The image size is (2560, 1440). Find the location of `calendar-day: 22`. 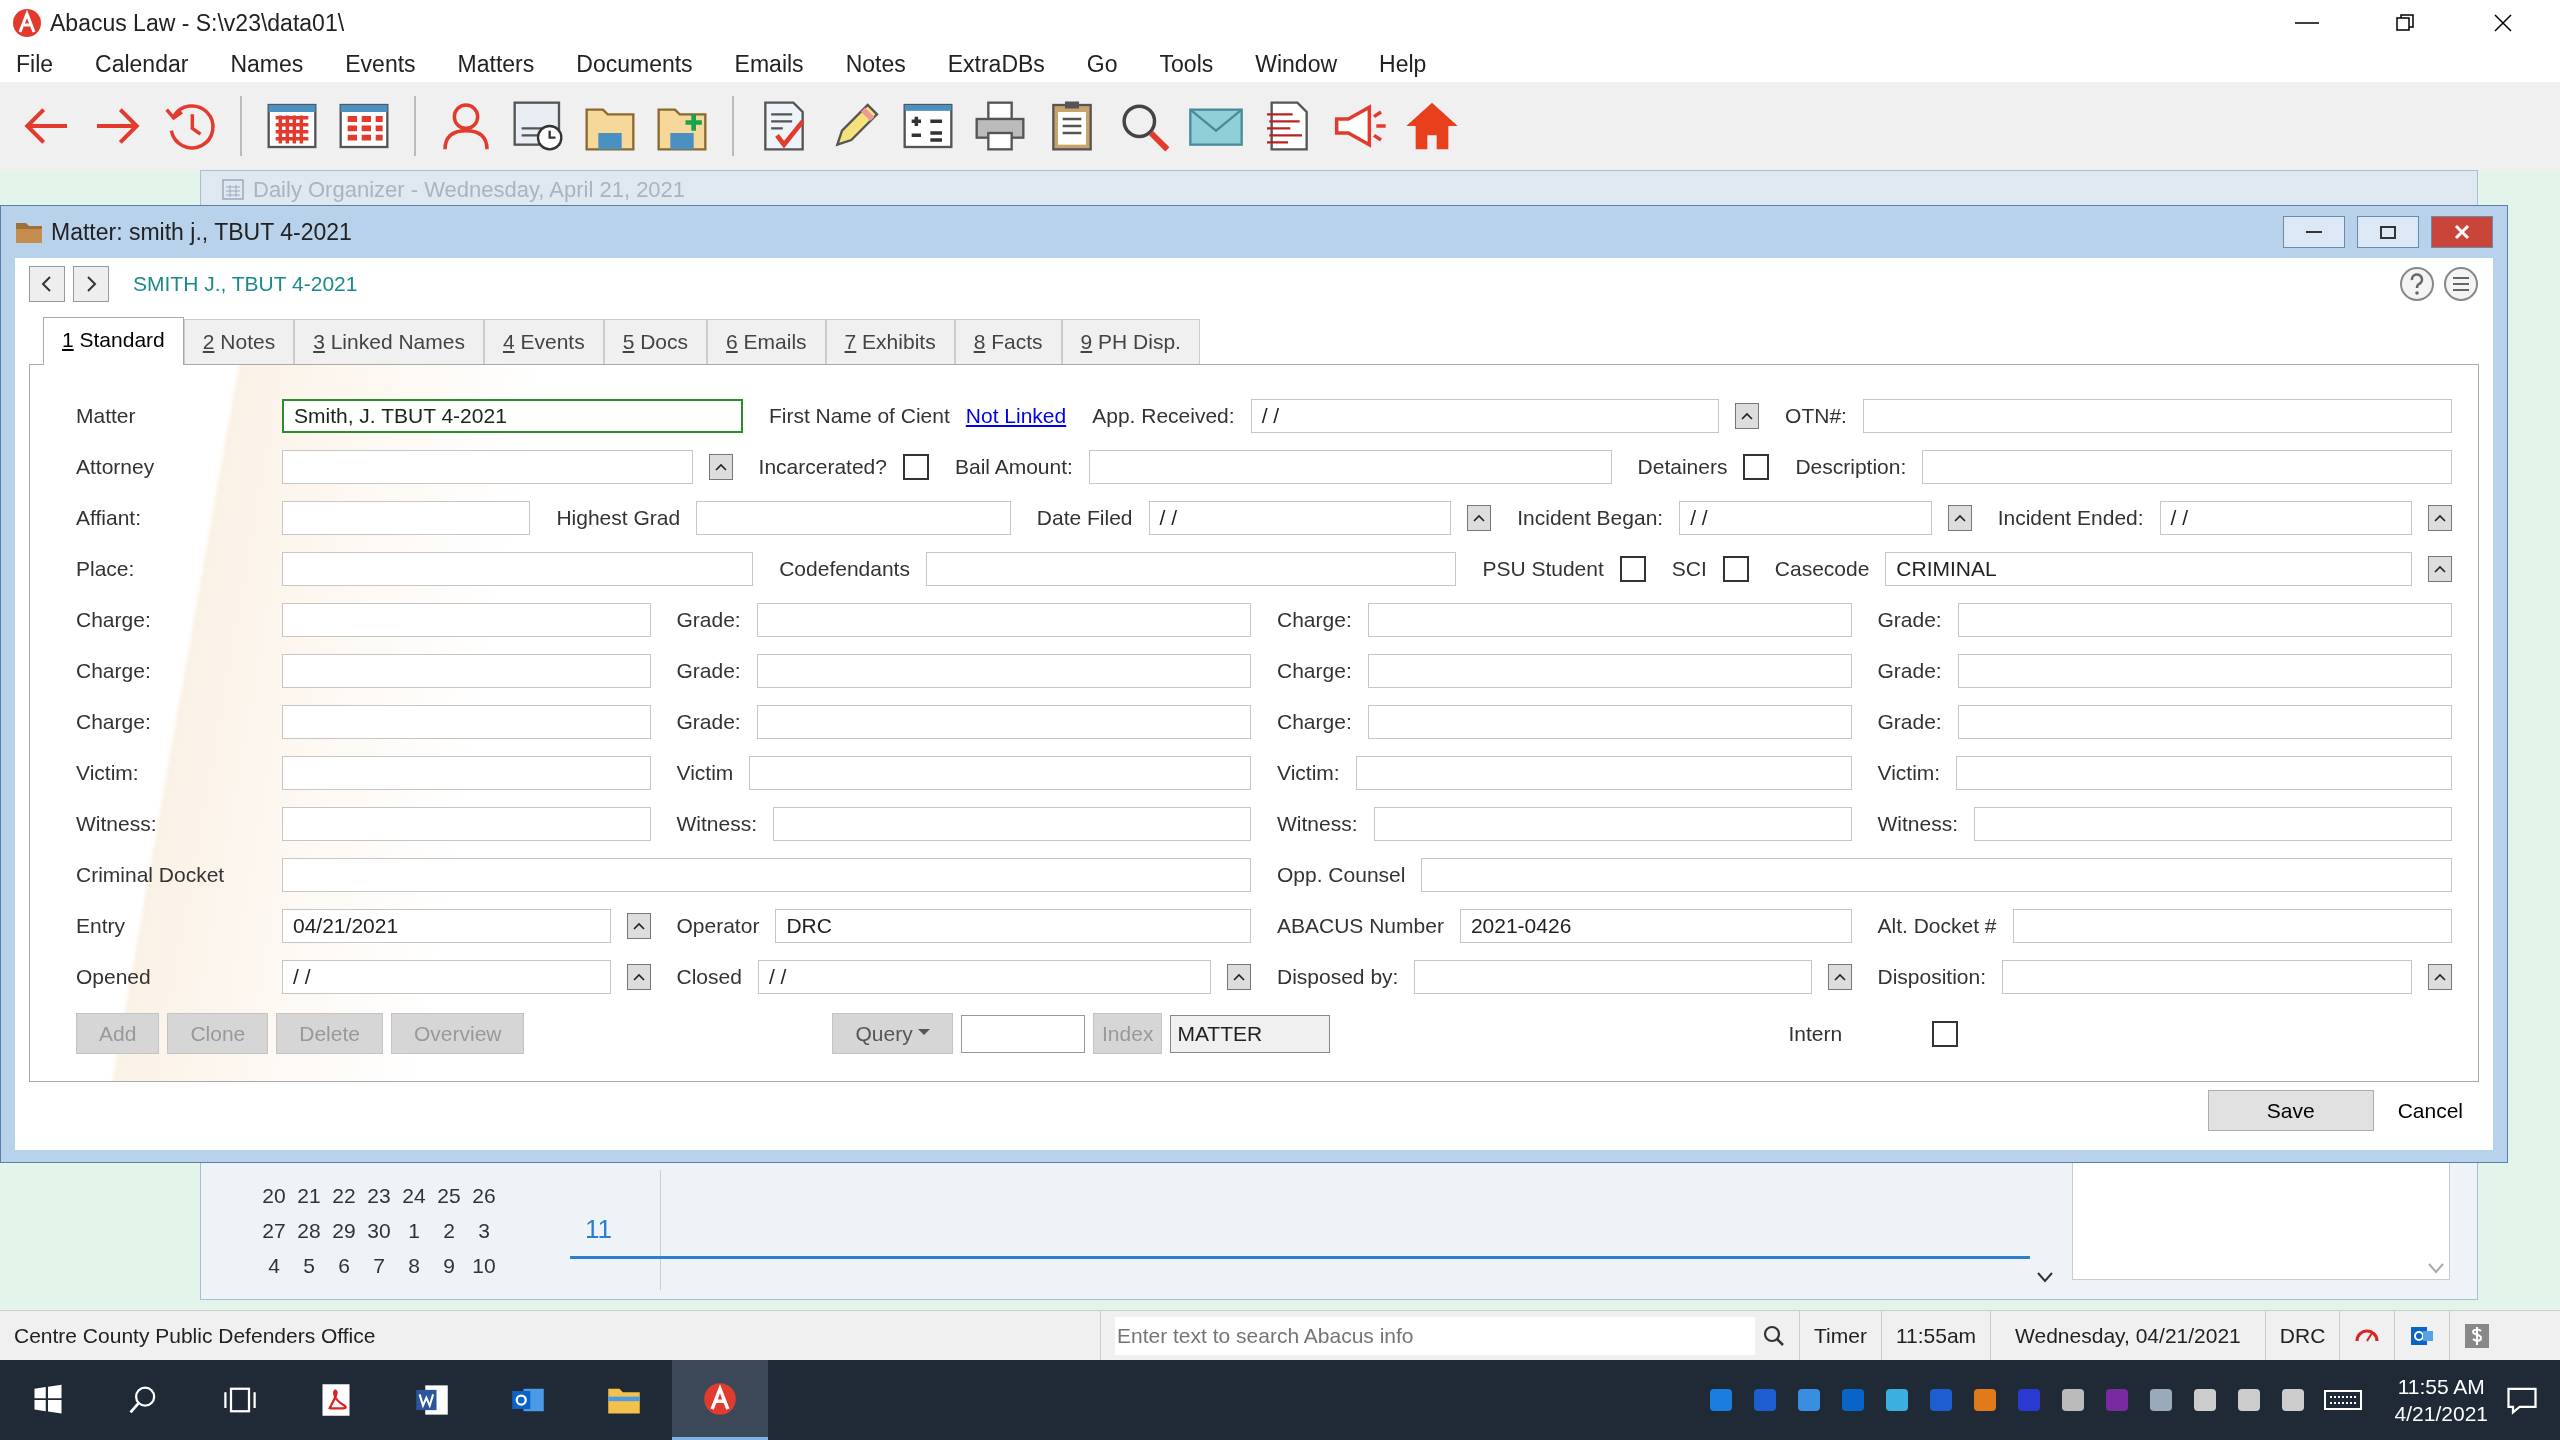

calendar-day: 22 is located at coordinates (344, 1197).